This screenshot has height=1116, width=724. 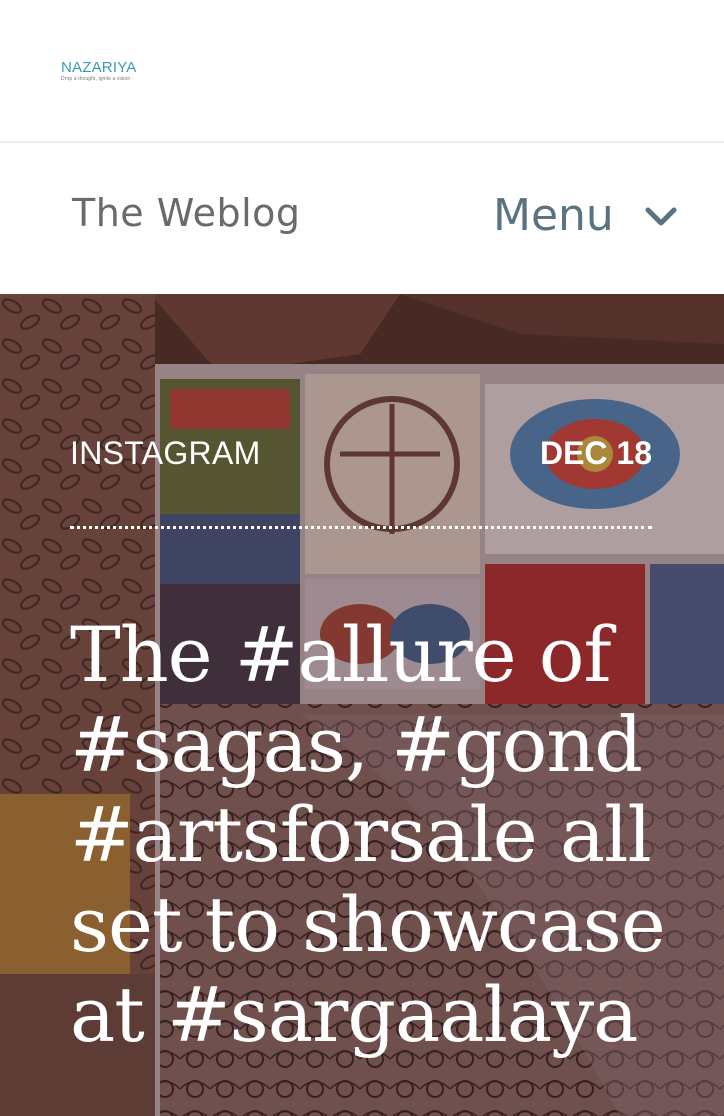 What do you see at coordinates (362, 71) in the screenshot?
I see `site-header: NAZARIYA Drop a thought, ignite a vision` at bounding box center [362, 71].